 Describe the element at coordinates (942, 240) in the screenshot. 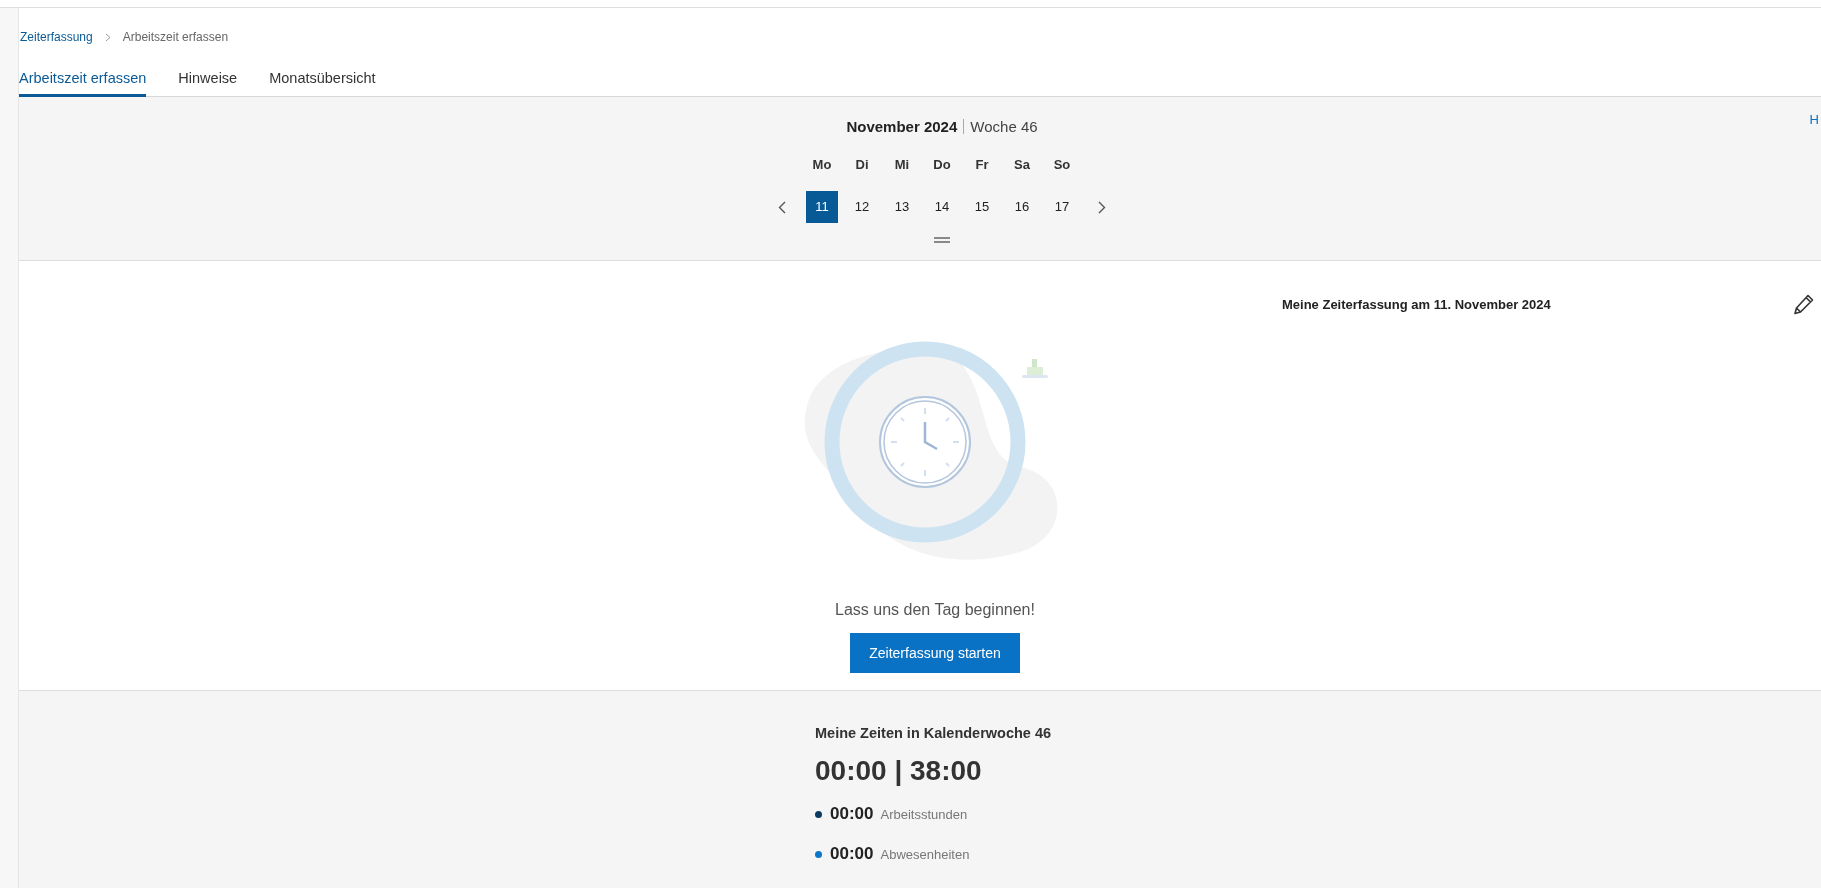

I see `drag-handle-icon` at that location.